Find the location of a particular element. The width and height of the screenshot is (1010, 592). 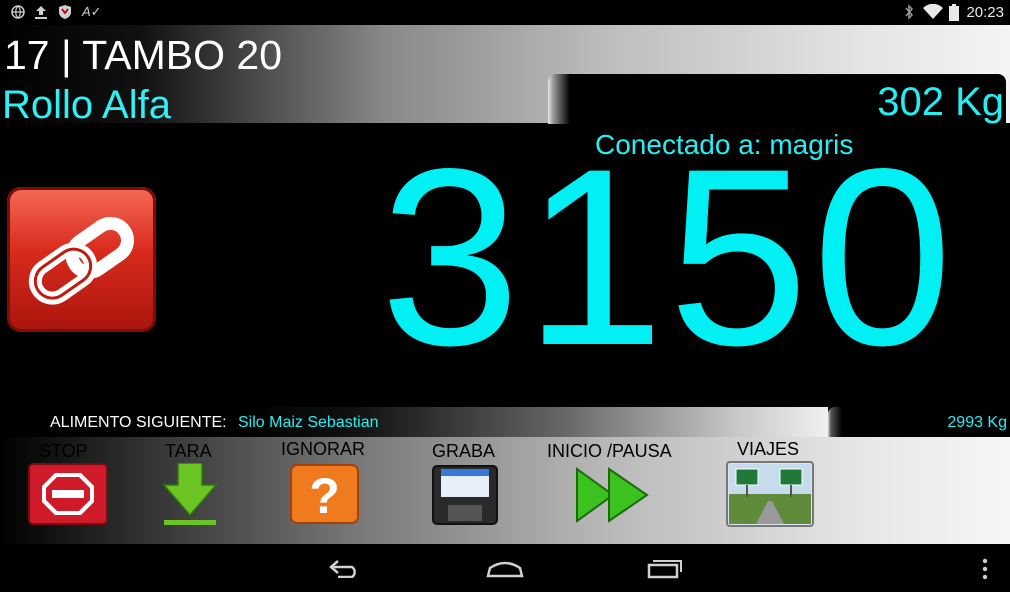

stop-button: STOP is located at coordinates (68, 490).